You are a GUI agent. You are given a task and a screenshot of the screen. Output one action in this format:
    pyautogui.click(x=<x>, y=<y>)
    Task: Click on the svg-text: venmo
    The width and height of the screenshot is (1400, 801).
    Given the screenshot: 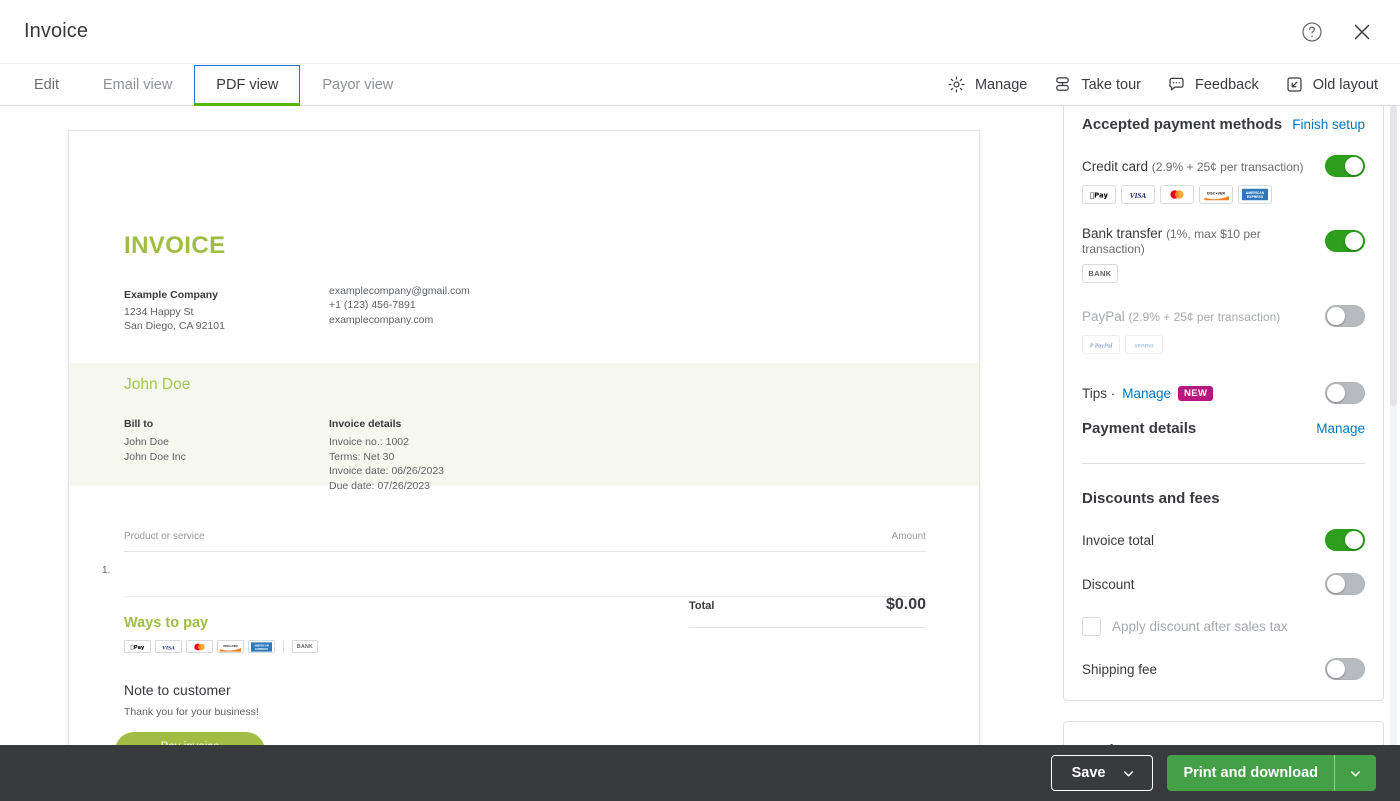 What is the action you would take?
    pyautogui.click(x=1144, y=346)
    